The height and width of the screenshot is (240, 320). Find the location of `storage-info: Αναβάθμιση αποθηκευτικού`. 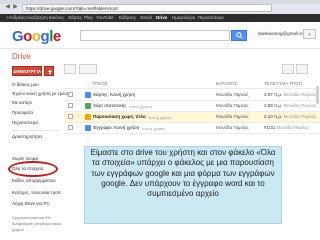

storage-info: Αναβάθμιση αποθηκευτικού is located at coordinates (36, 223).